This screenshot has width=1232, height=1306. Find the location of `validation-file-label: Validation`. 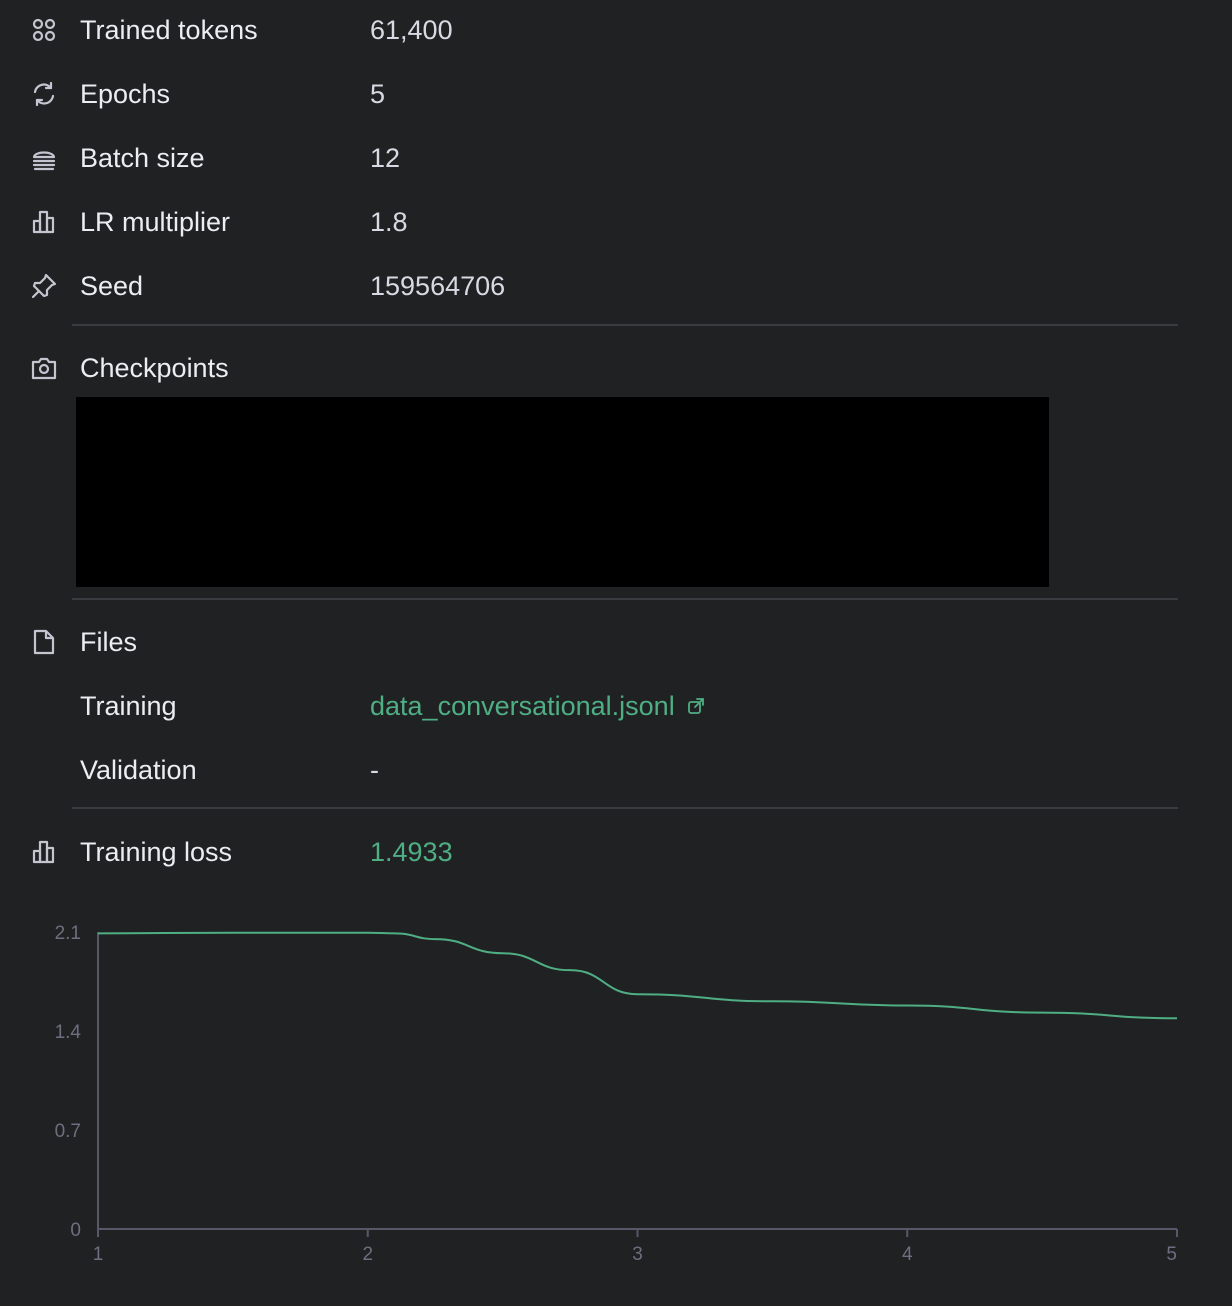

validation-file-label: Validation is located at coordinates (138, 770).